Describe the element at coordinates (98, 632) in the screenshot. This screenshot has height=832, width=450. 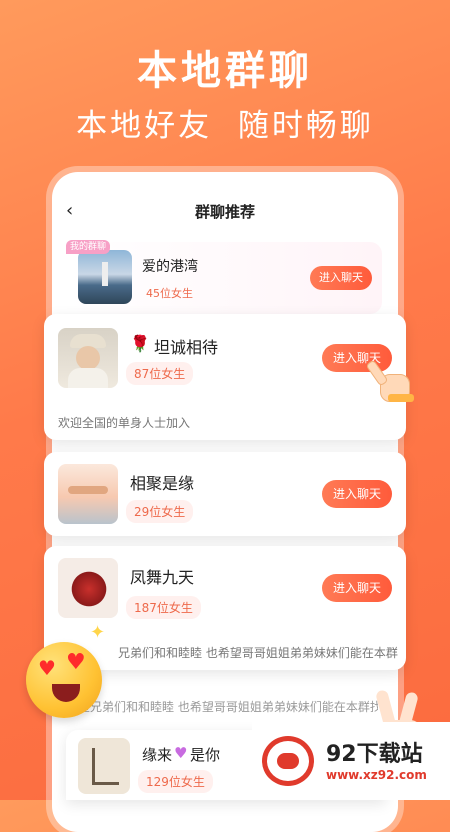
I see `sparkle-icon: ✦` at that location.